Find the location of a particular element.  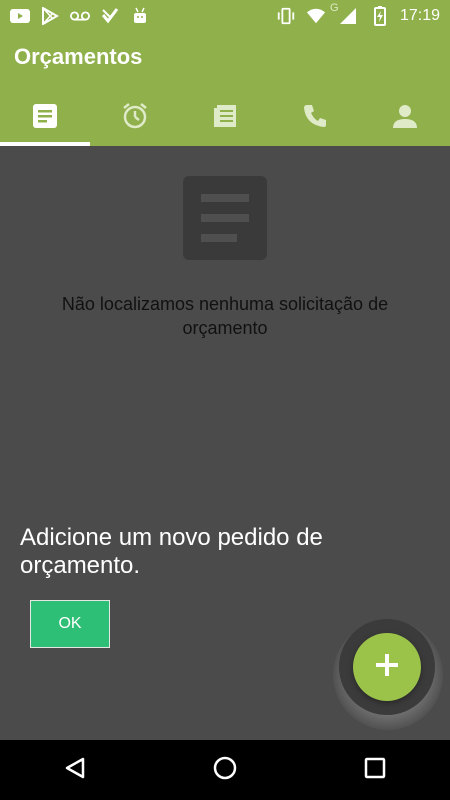

play-store-icon is located at coordinates (50, 16).